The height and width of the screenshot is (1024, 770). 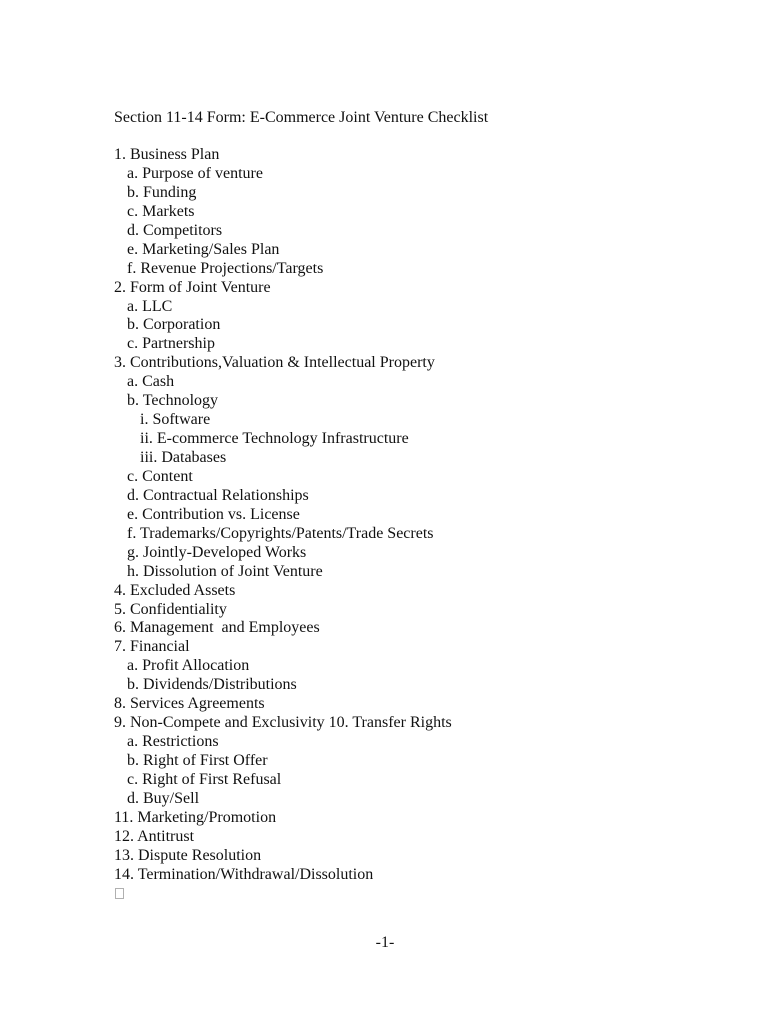 I want to click on checklist-section: 4. Excluded Assets, so click(x=175, y=590).